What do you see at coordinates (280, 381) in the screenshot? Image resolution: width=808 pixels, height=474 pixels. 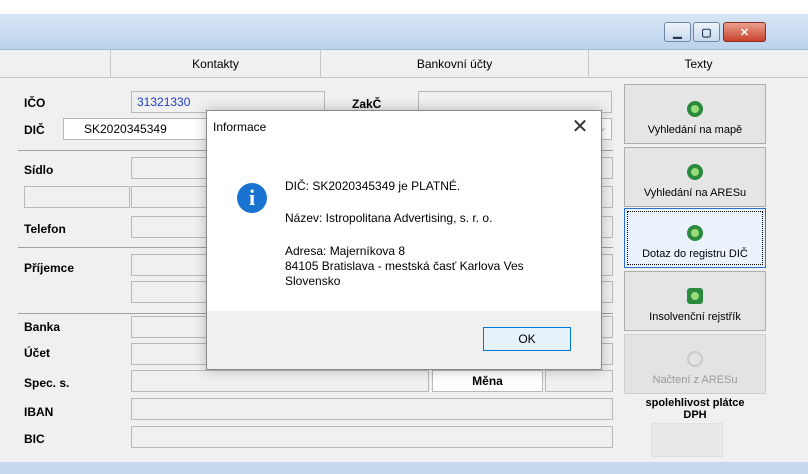 I see `spec-field` at bounding box center [280, 381].